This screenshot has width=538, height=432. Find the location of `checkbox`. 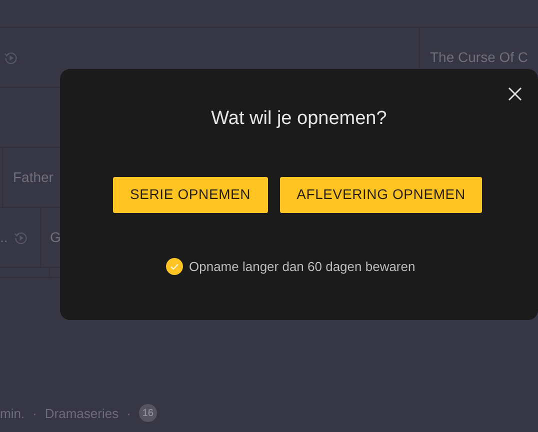

checkbox is located at coordinates (174, 266).